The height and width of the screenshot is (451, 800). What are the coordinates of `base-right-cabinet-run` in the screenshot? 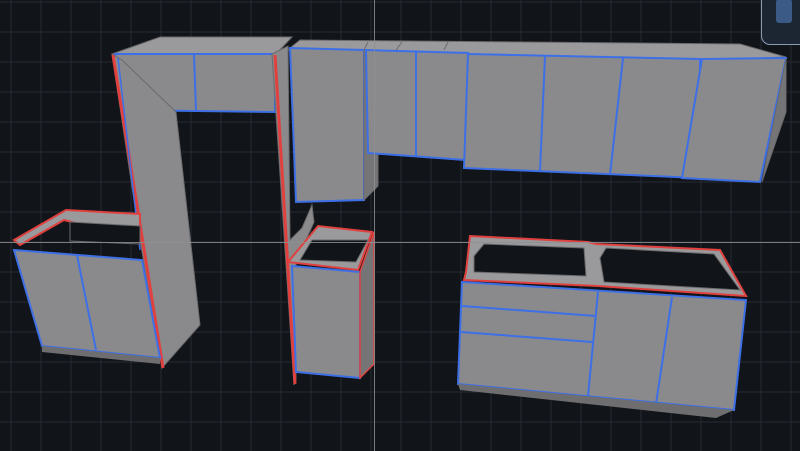 It's located at (602, 326).